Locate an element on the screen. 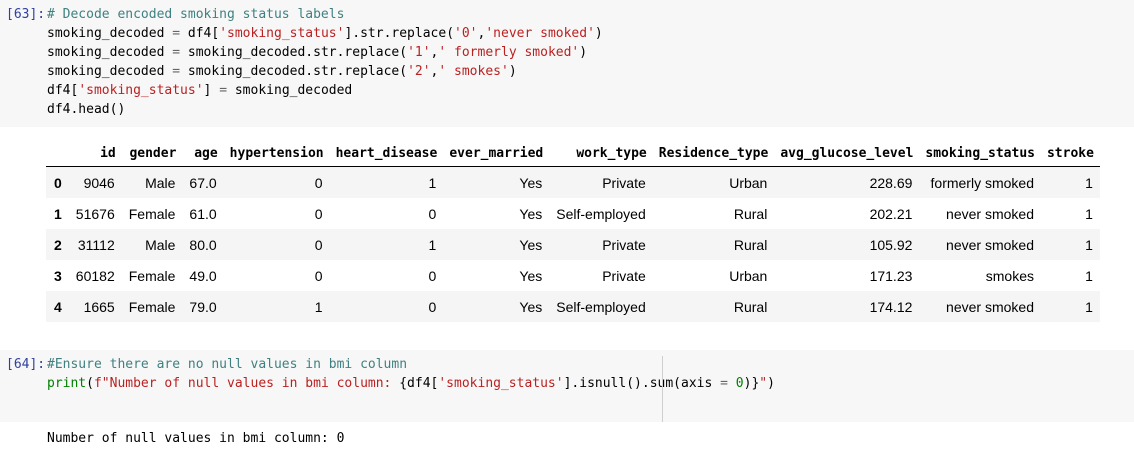 This screenshot has width=1134, height=460. table-cell: 80.0 is located at coordinates (203, 244).